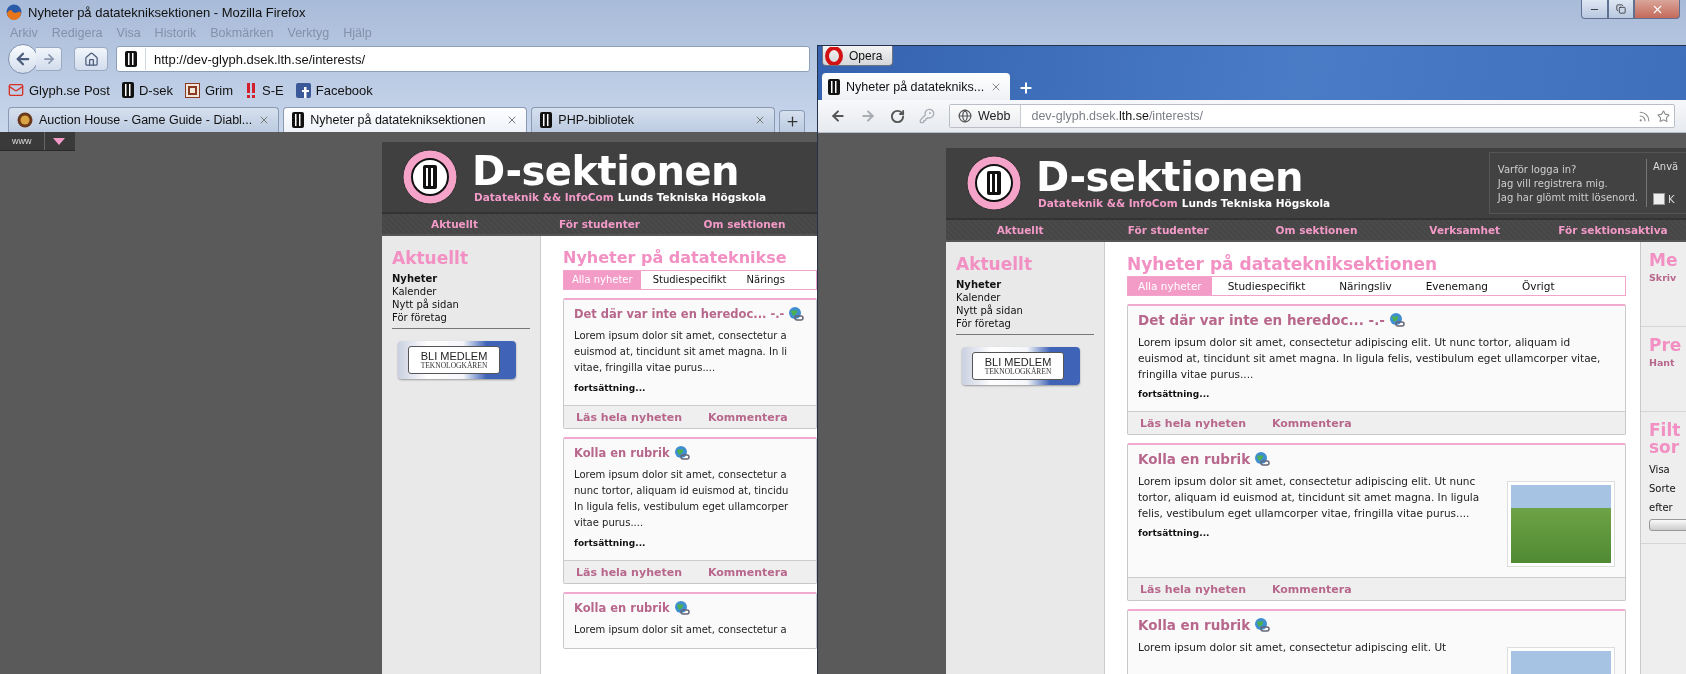  What do you see at coordinates (1365, 286) in the screenshot?
I see `filter-tab: Näringsliv` at bounding box center [1365, 286].